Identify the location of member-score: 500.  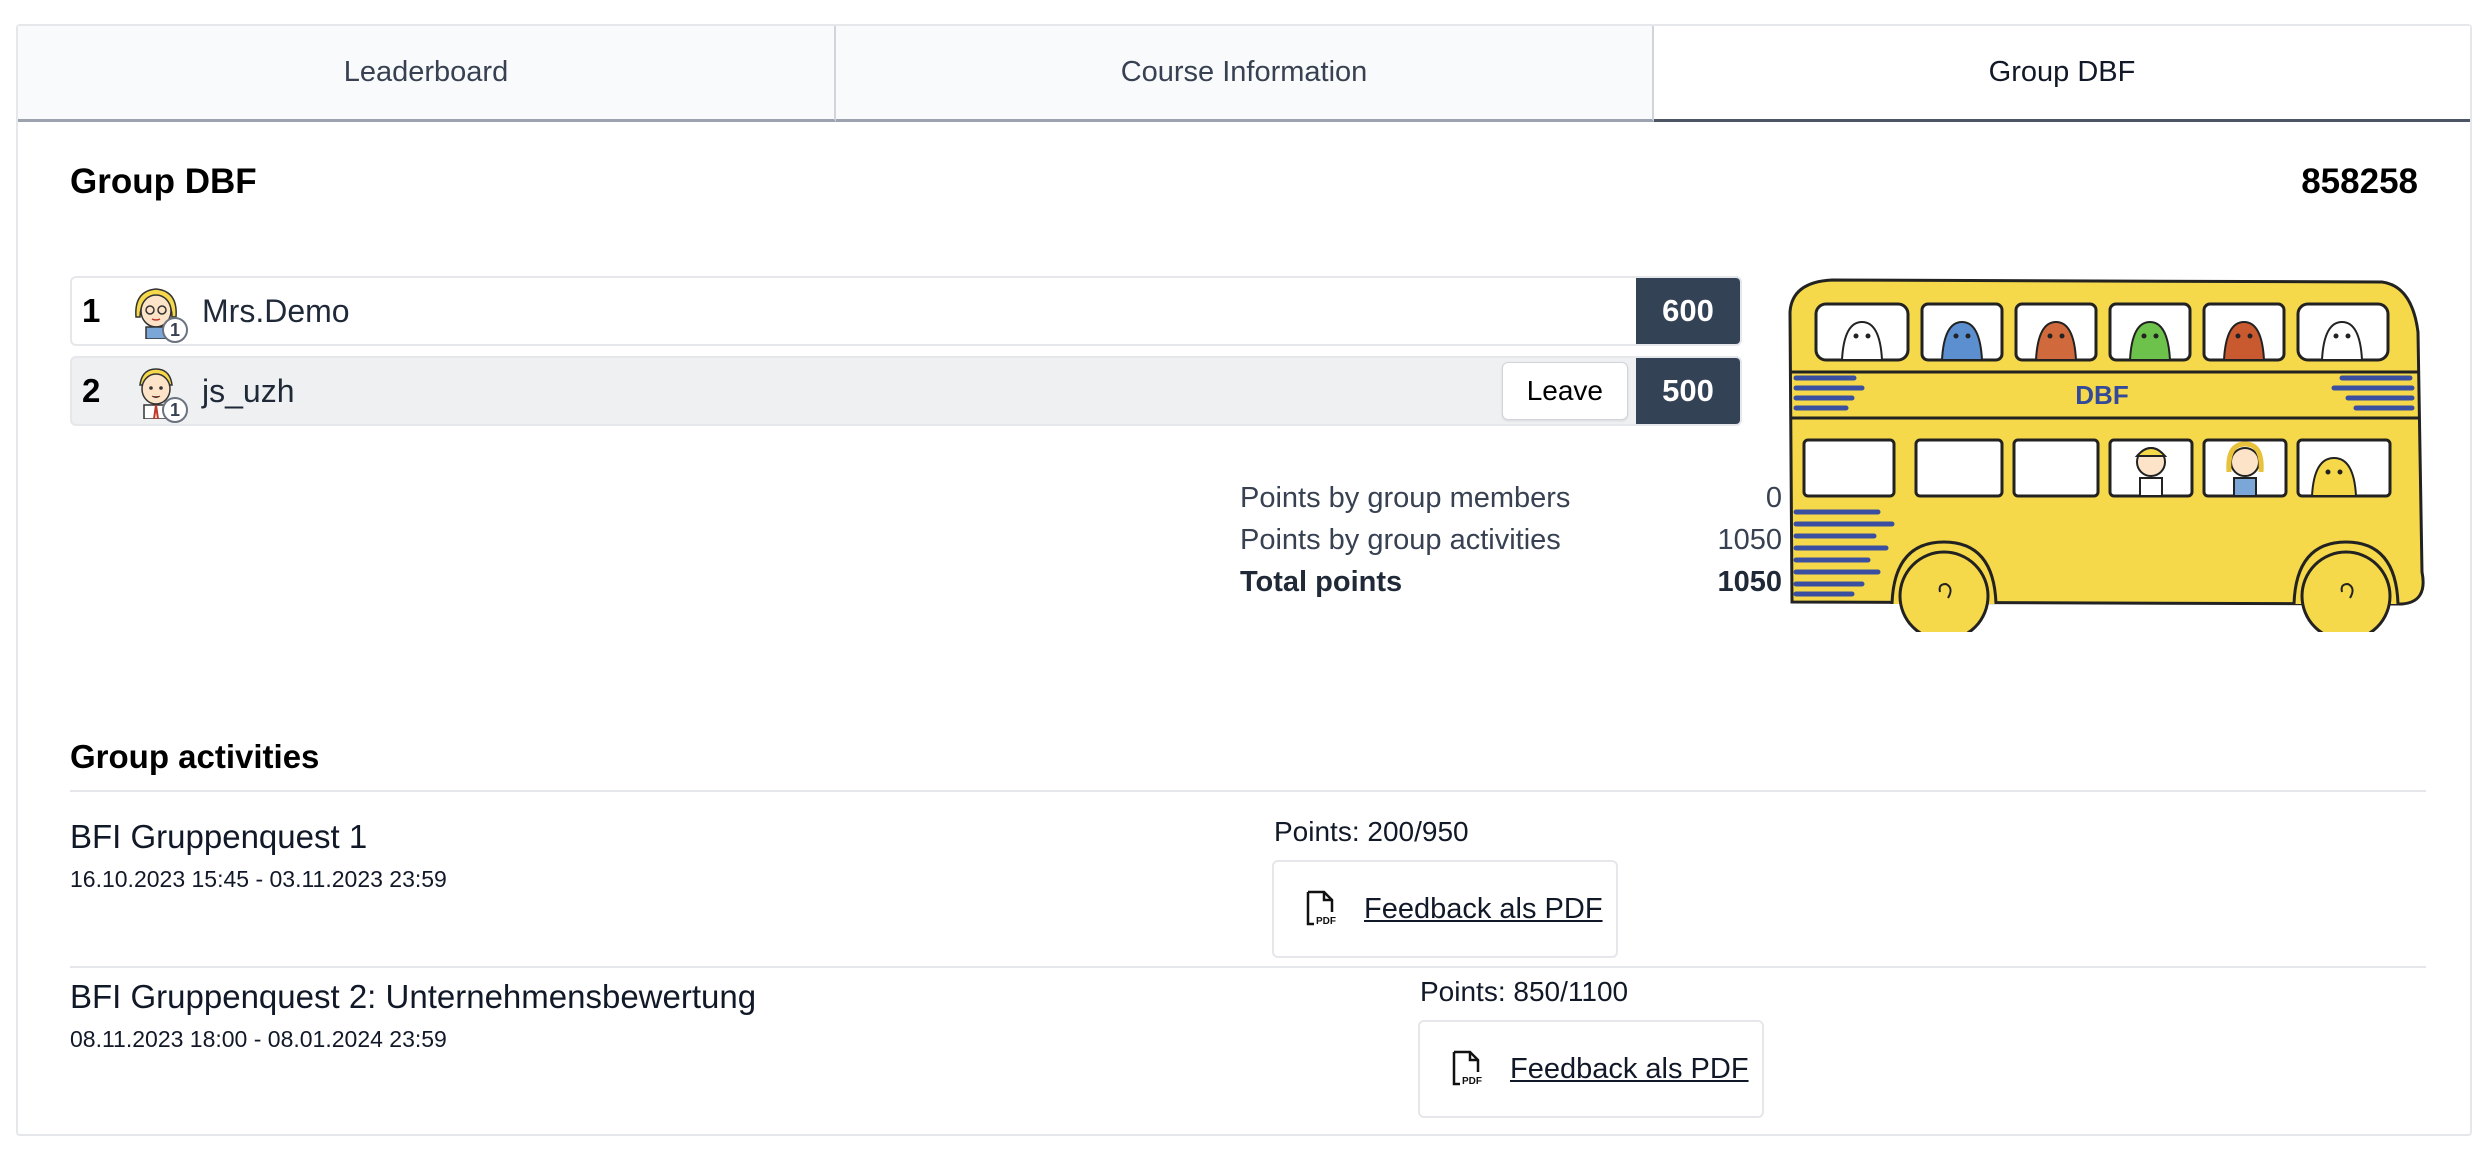
(1688, 391).